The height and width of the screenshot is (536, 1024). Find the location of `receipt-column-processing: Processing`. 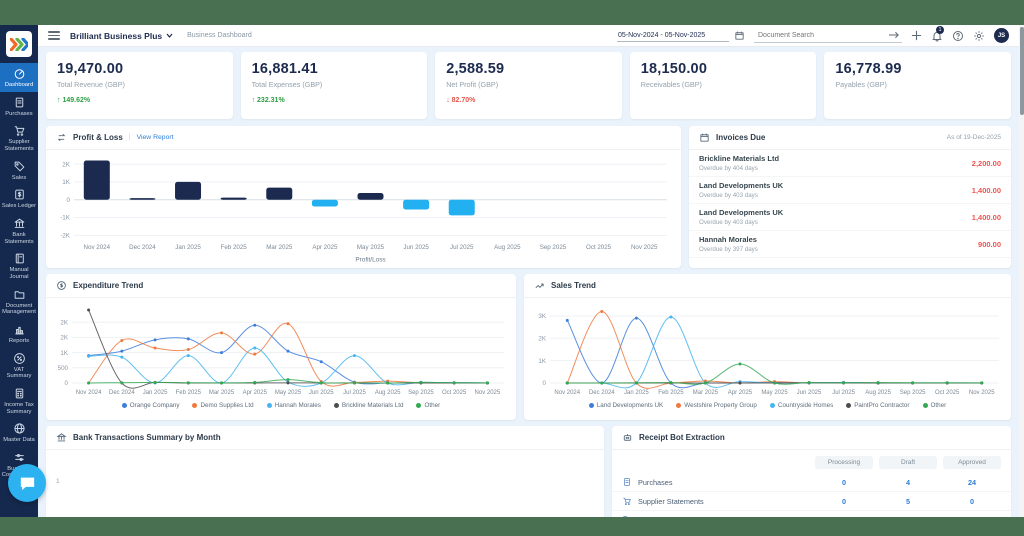

receipt-column-processing: Processing is located at coordinates (844, 462).